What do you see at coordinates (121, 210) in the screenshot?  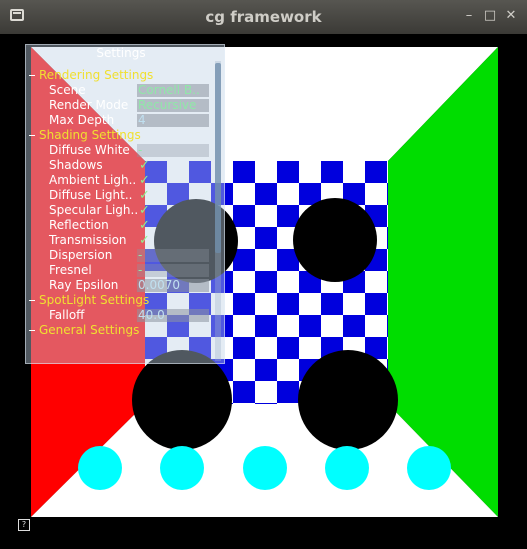 I see `setting-specular-light: Specular Ligh.. ✓` at bounding box center [121, 210].